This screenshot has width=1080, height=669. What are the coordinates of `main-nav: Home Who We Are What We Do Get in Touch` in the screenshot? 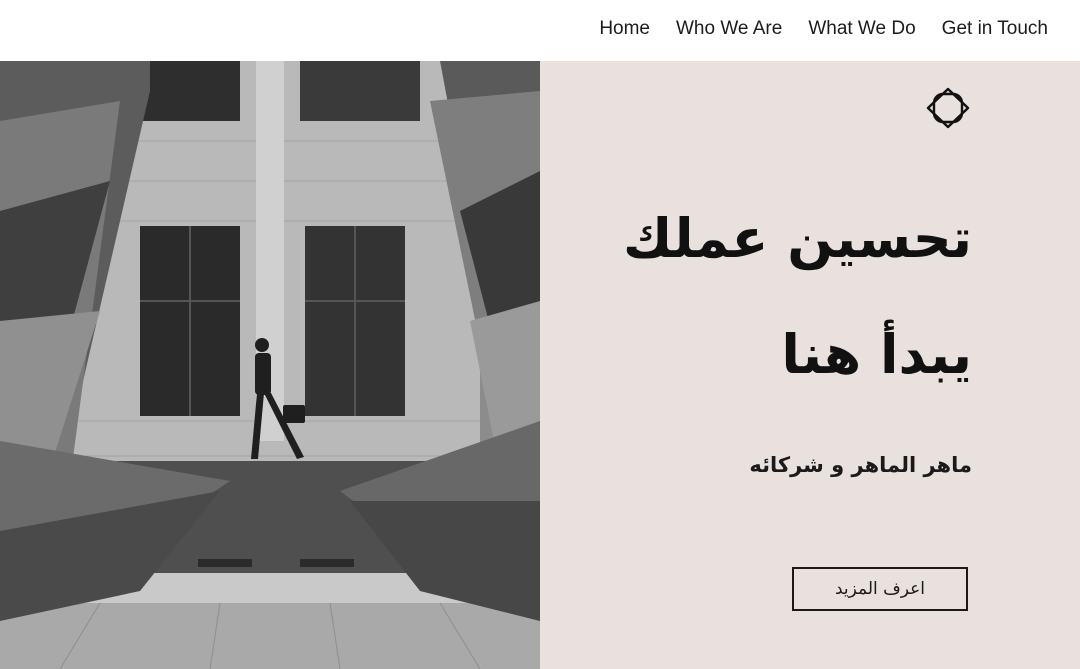 It's located at (823, 29).